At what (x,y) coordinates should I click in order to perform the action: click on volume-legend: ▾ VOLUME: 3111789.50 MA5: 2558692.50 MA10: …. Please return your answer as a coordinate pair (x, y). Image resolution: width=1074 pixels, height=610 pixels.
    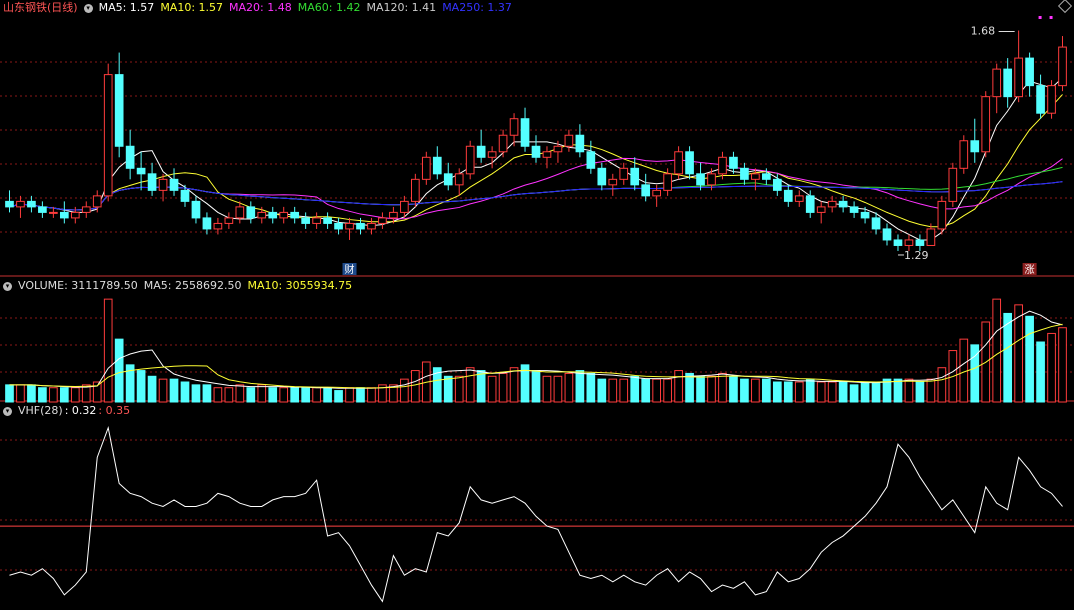
    Looking at the image, I should click on (180, 286).